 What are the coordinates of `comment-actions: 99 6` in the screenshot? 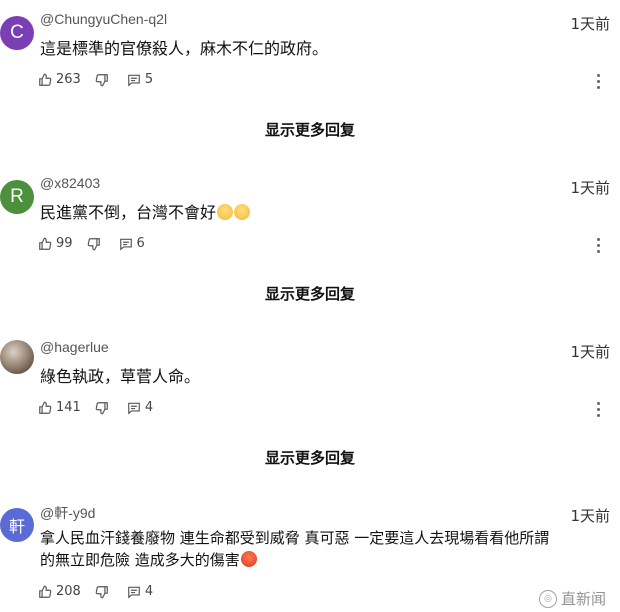 It's located at (98, 243).